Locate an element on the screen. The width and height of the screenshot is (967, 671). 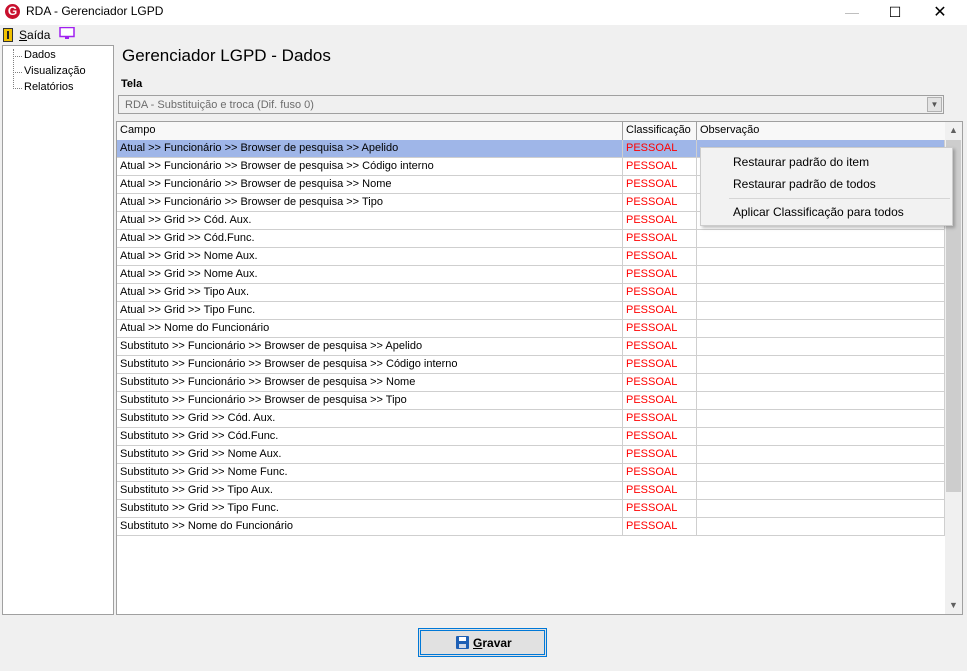
table-row: Atual >> Nome do Funcionário PESSOAL is located at coordinates (531, 329).